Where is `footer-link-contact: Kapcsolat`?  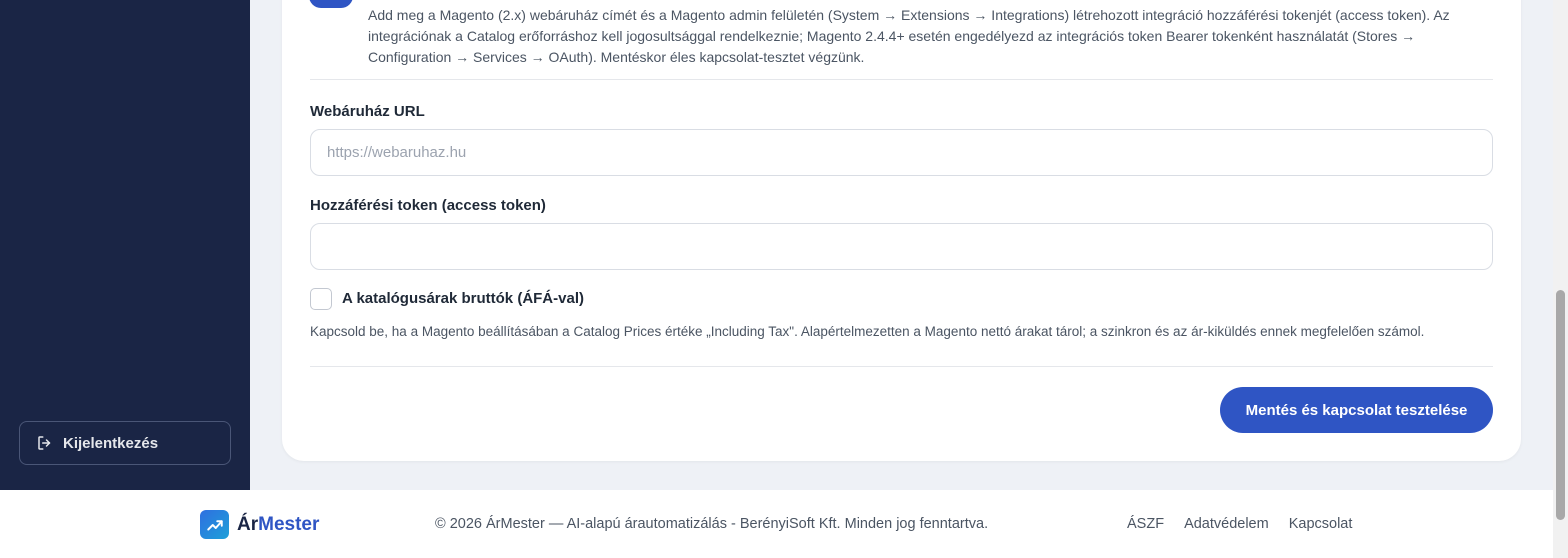
footer-link-contact: Kapcsolat is located at coordinates (1321, 524).